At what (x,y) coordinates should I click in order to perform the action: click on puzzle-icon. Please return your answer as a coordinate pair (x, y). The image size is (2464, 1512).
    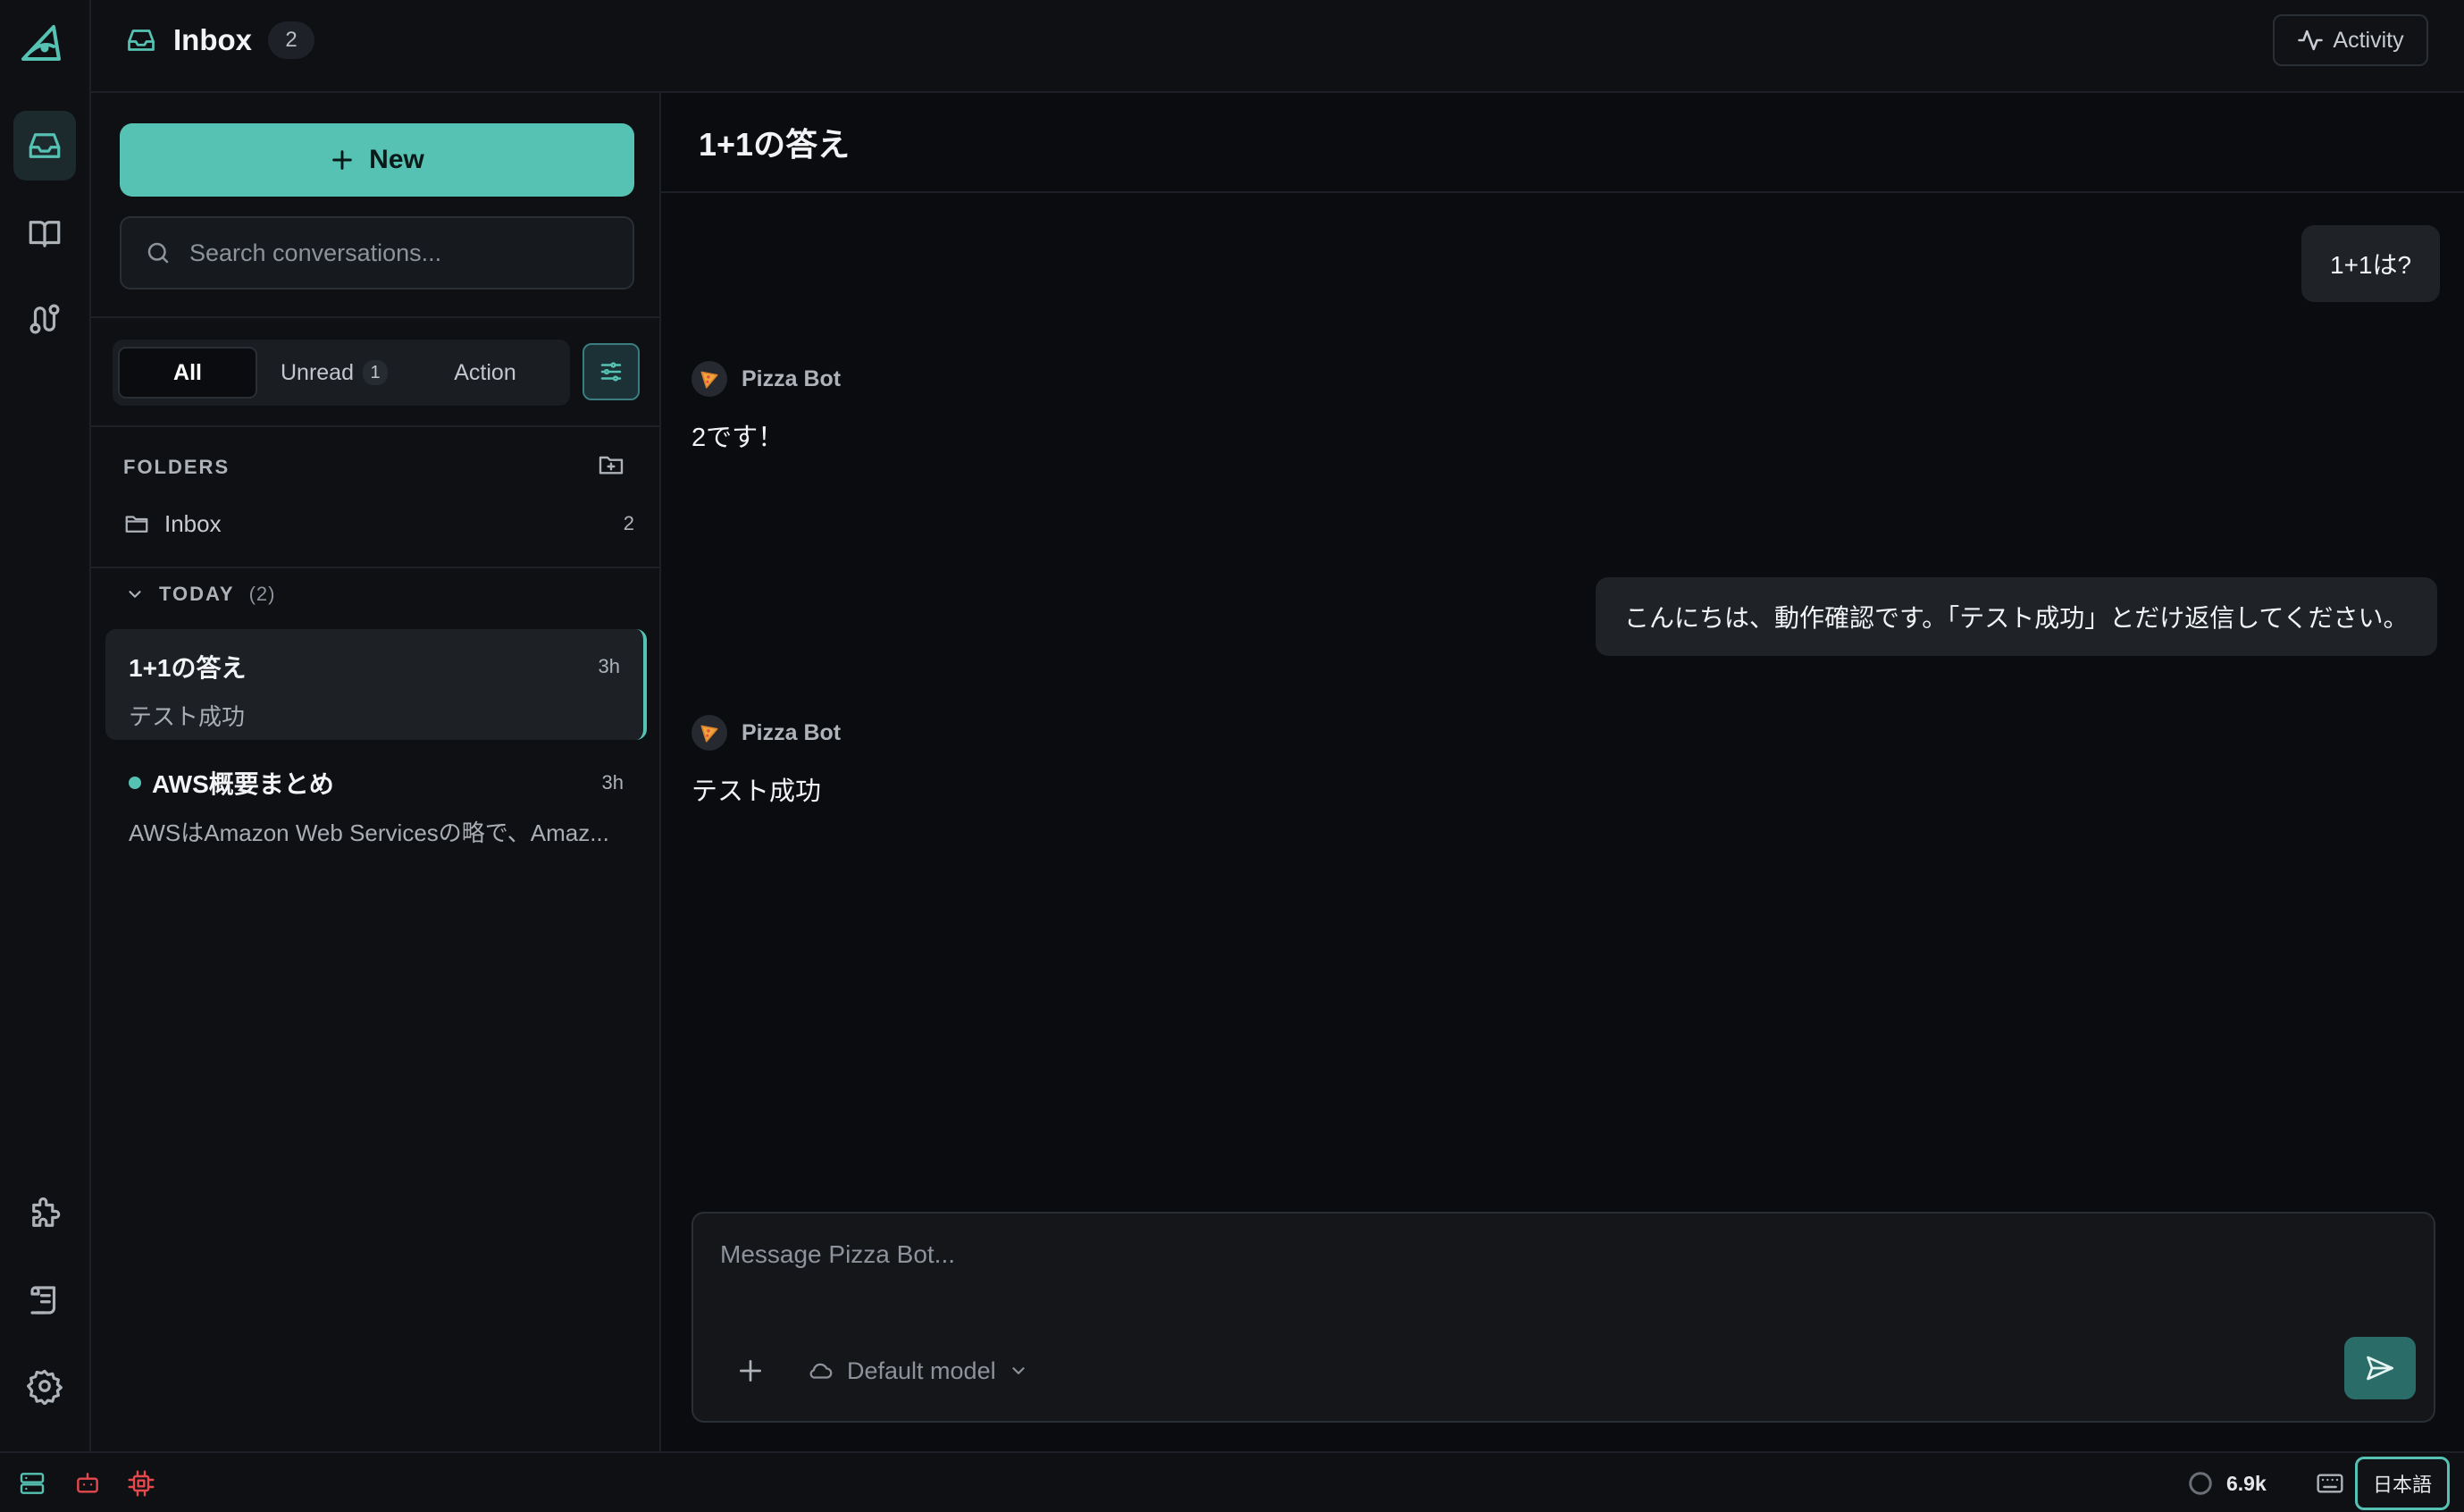
    Looking at the image, I should click on (47, 1212).